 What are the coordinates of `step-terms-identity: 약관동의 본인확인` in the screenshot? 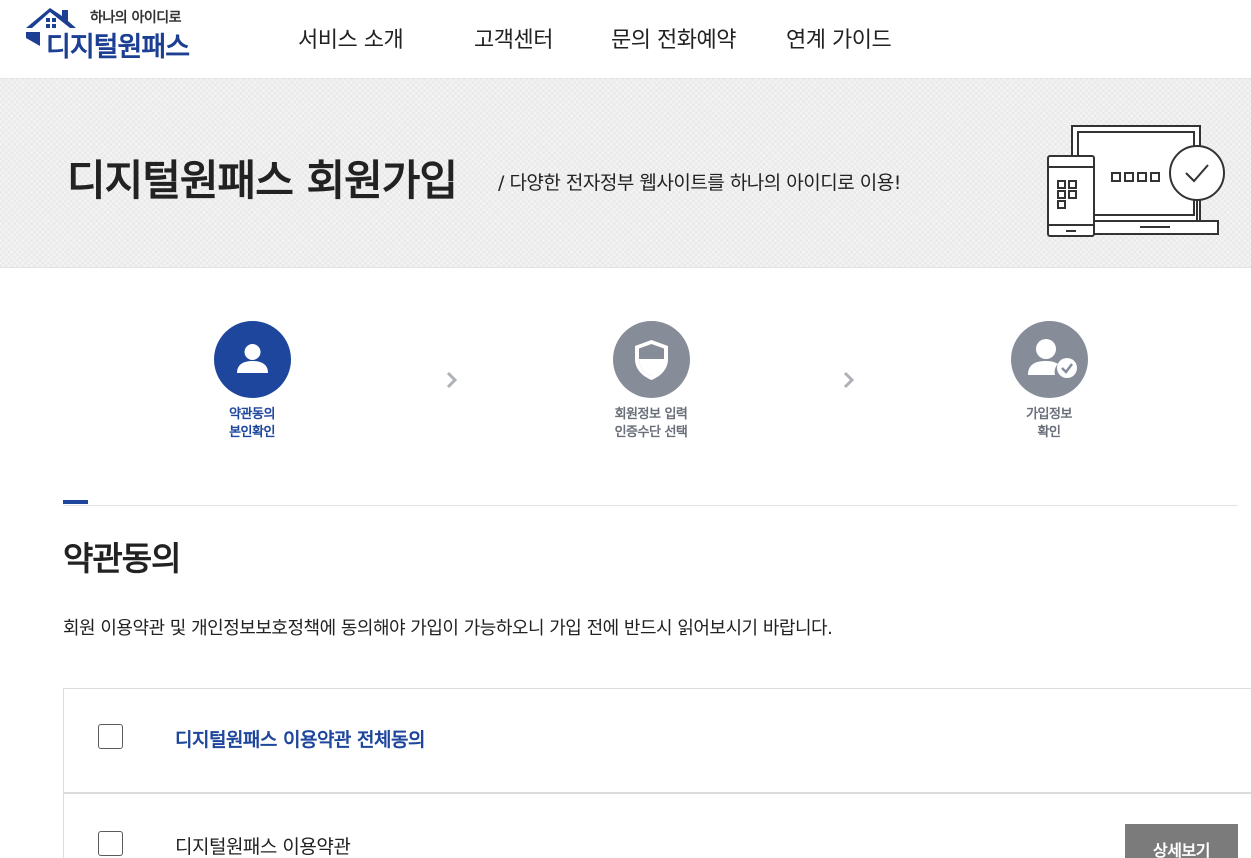 It's located at (252, 381).